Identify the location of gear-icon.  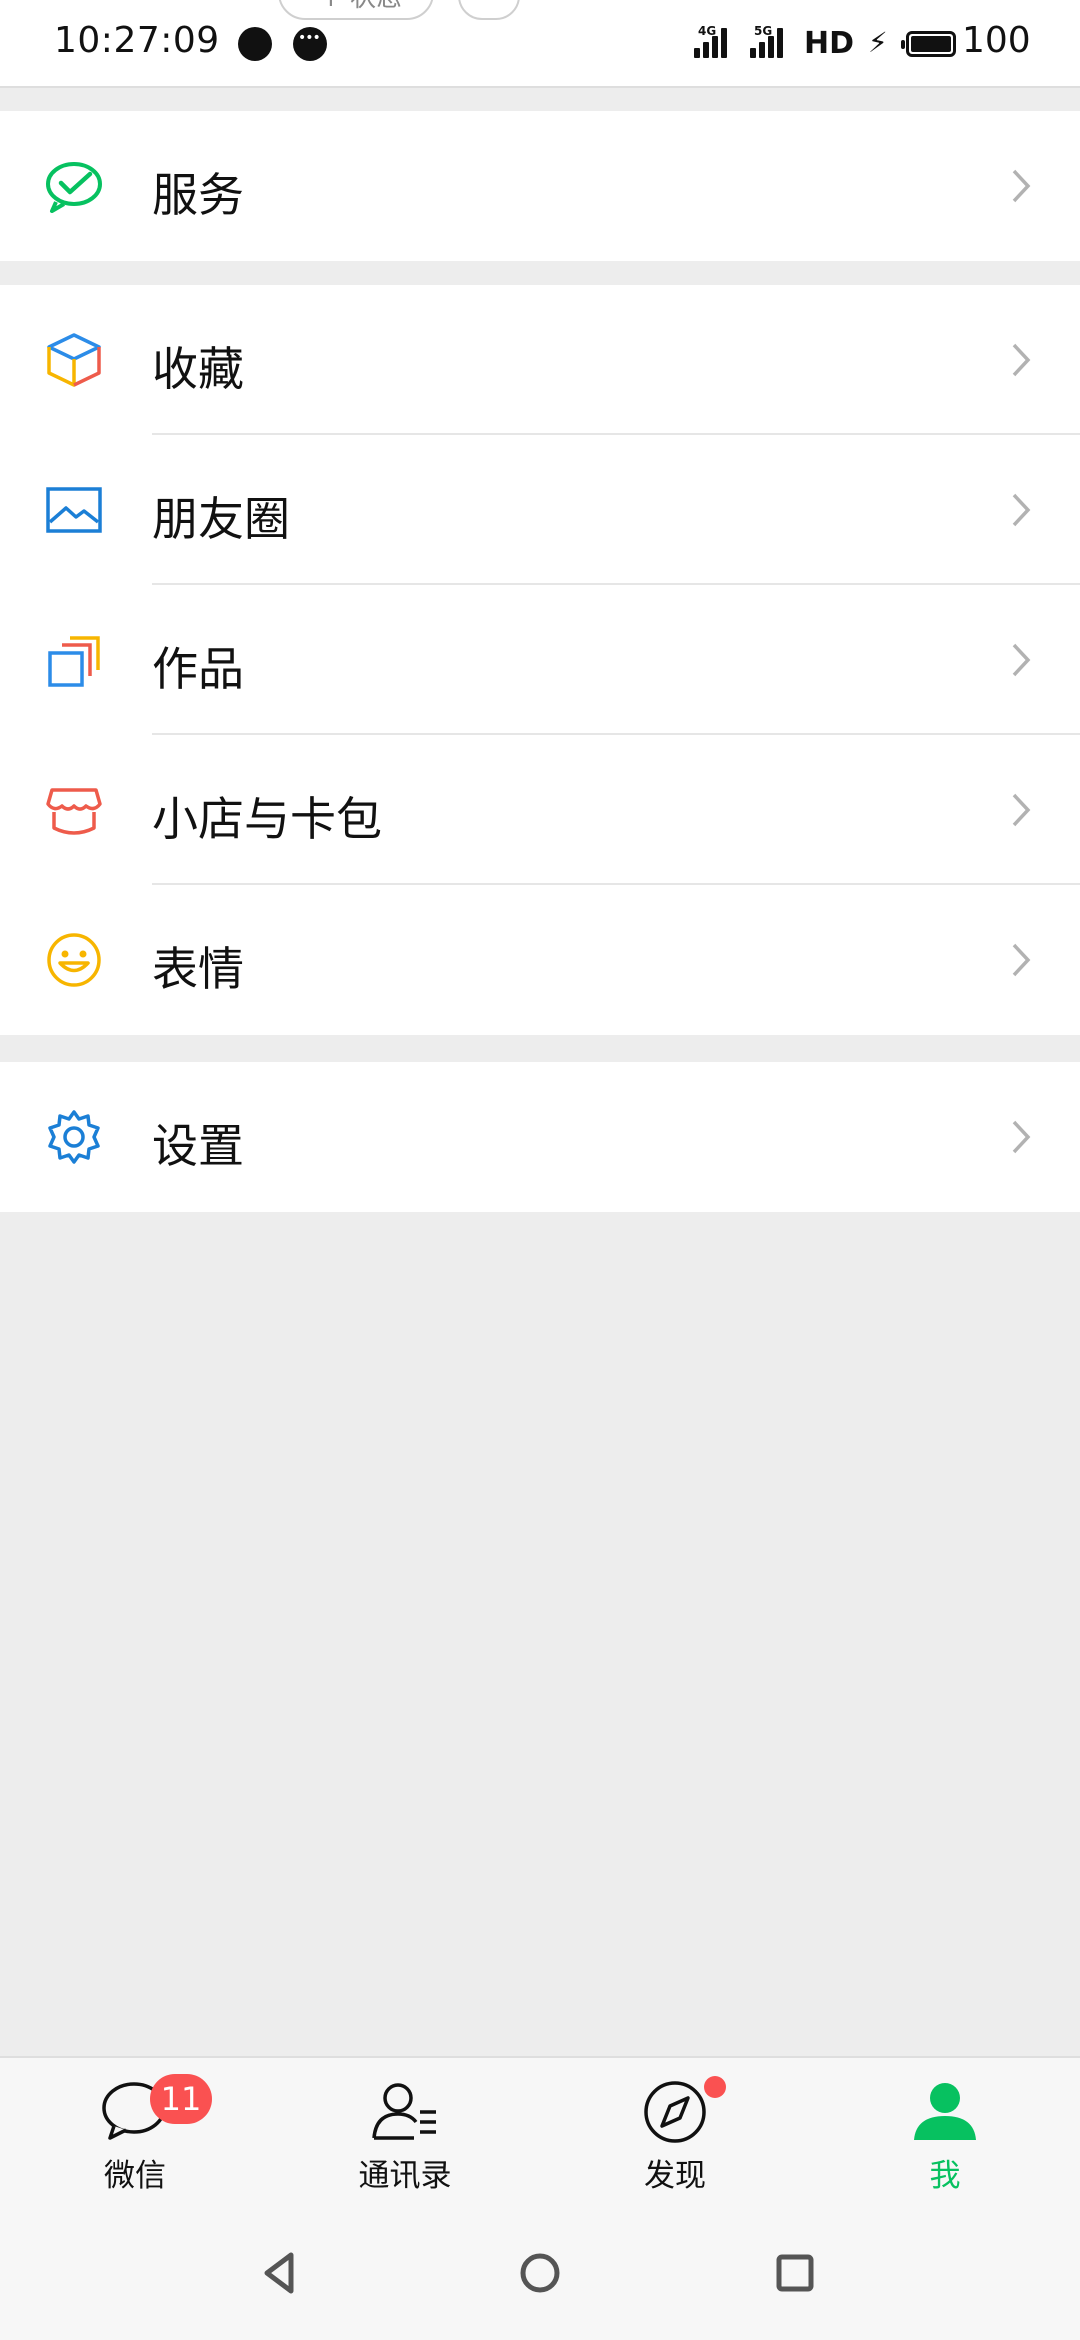
(74, 1137).